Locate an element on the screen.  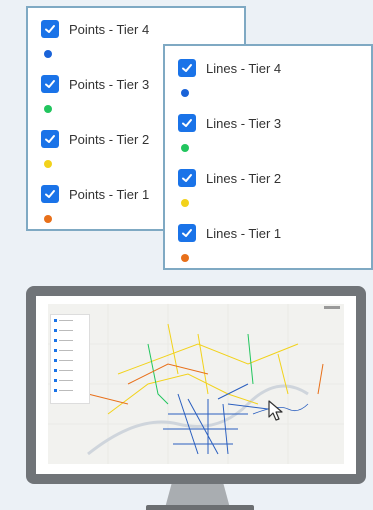
mouse-pointer-icon is located at coordinates (275, 410).